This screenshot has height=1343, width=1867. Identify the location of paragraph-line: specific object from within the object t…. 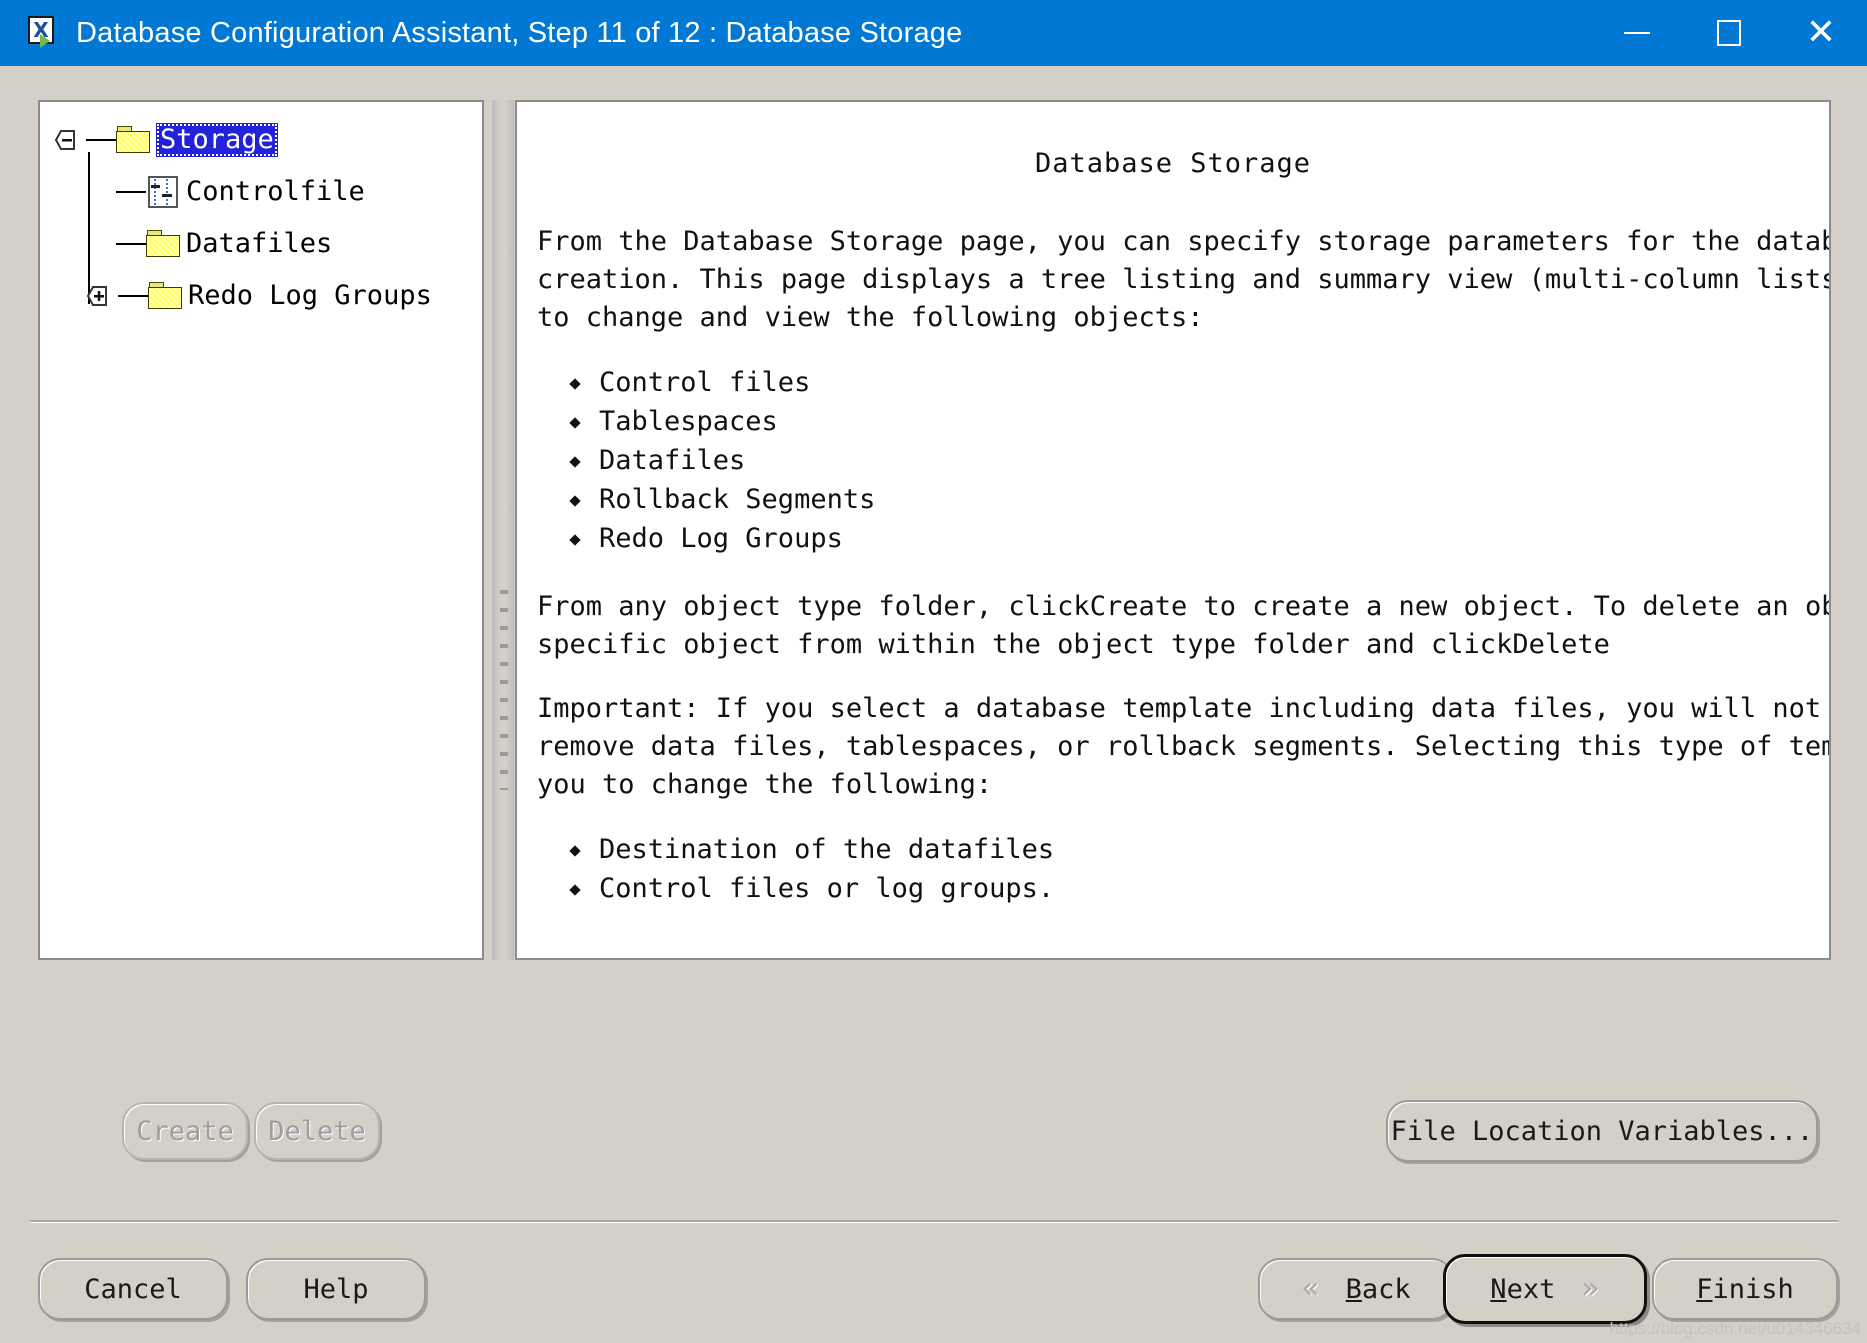
(1183, 645).